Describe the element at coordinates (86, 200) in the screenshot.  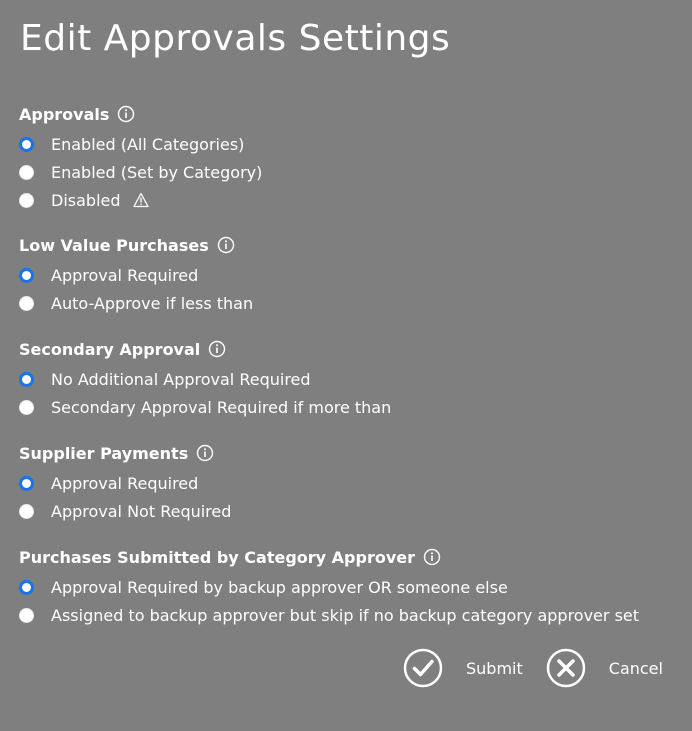
I see `option-label: Disabled` at that location.